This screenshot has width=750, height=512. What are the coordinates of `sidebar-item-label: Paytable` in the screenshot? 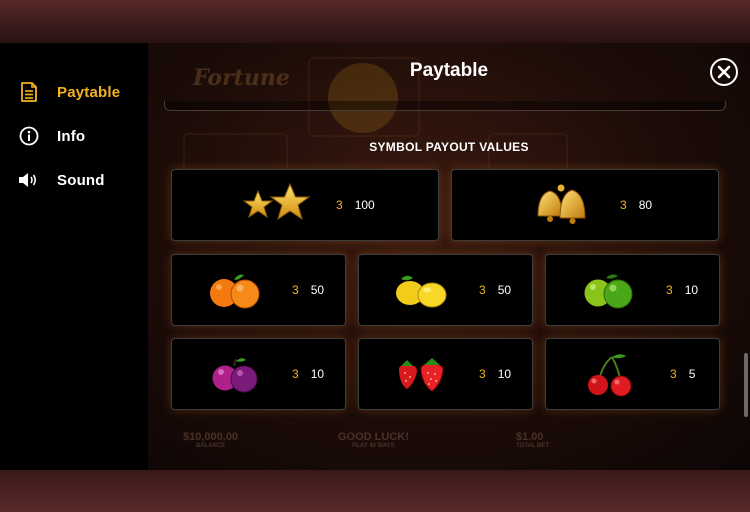 It's located at (89, 92).